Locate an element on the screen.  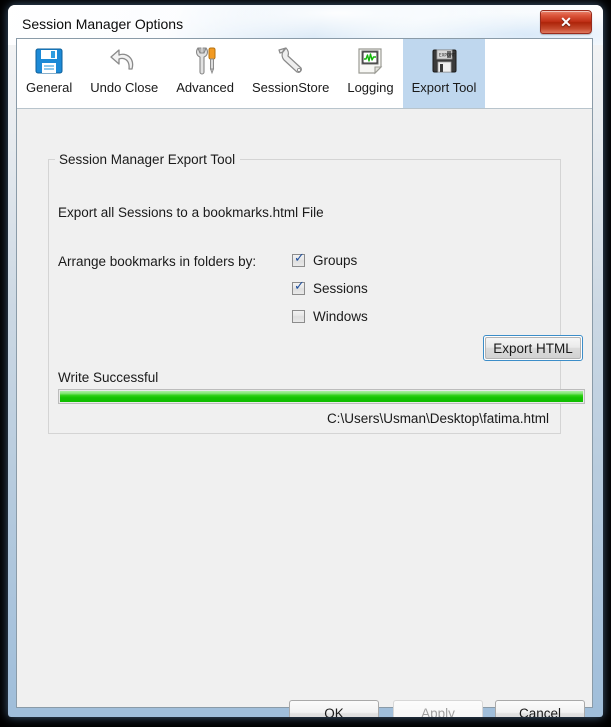
export-tool-groupbox-title: Session Manager Export Tool is located at coordinates (148, 160).